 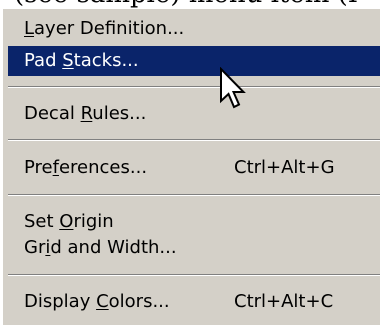 I want to click on arrow-pointer-icon, so click(x=233, y=88).